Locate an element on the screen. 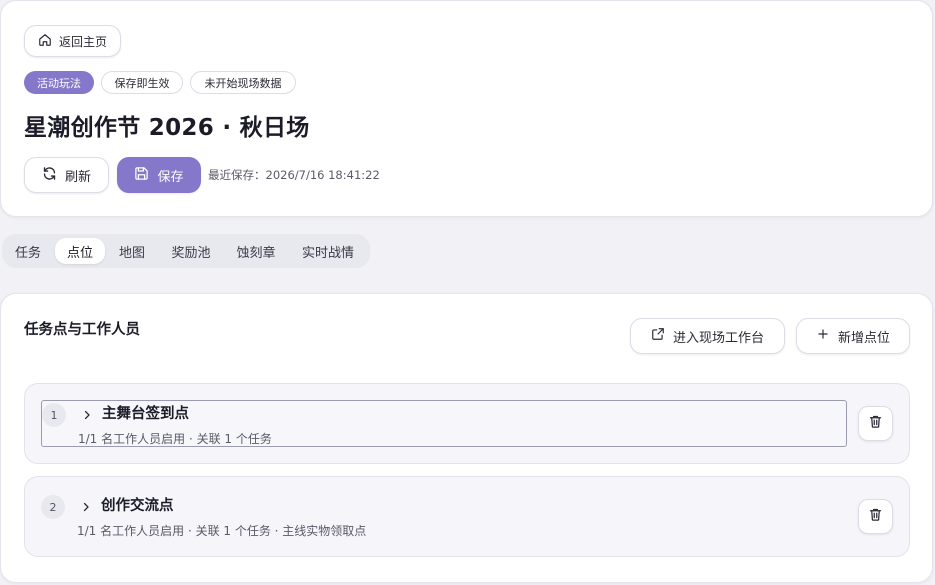 Image resolution: width=935 pixels, height=585 pixels. tab-map: 地图 is located at coordinates (132, 251).